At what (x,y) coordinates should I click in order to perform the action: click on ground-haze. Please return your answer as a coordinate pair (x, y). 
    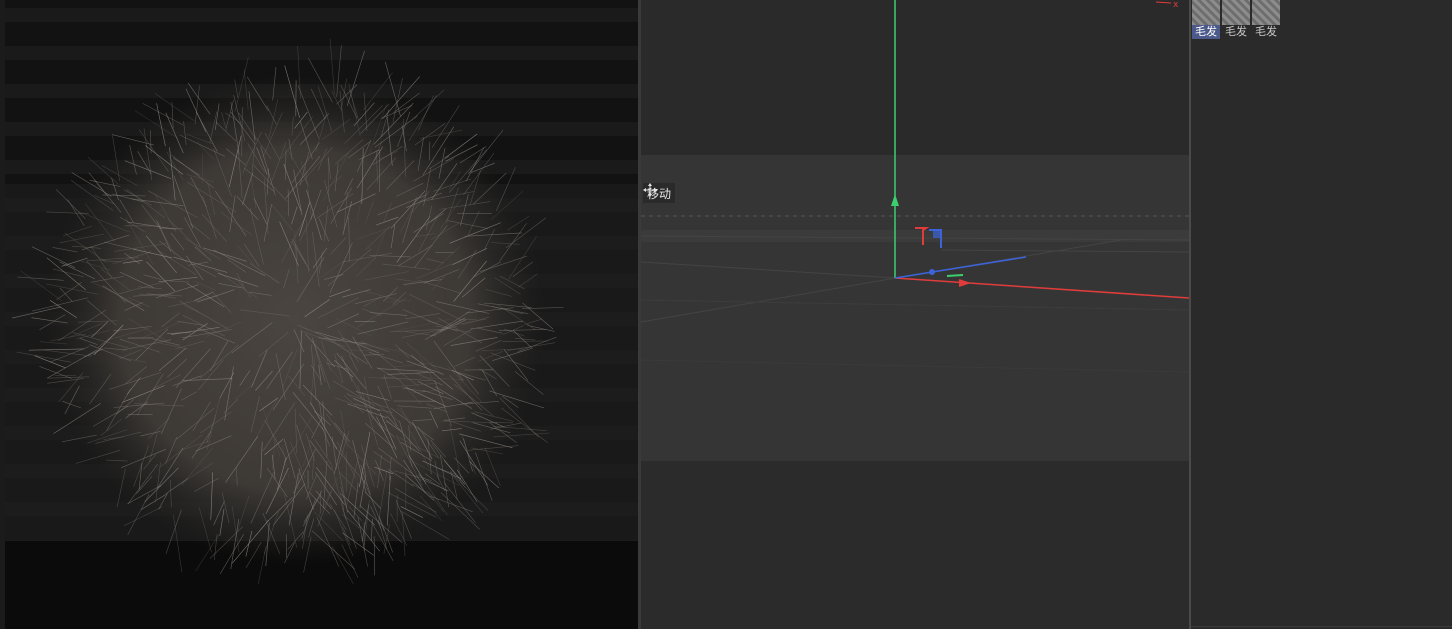
    Looking at the image, I should click on (915, 236).